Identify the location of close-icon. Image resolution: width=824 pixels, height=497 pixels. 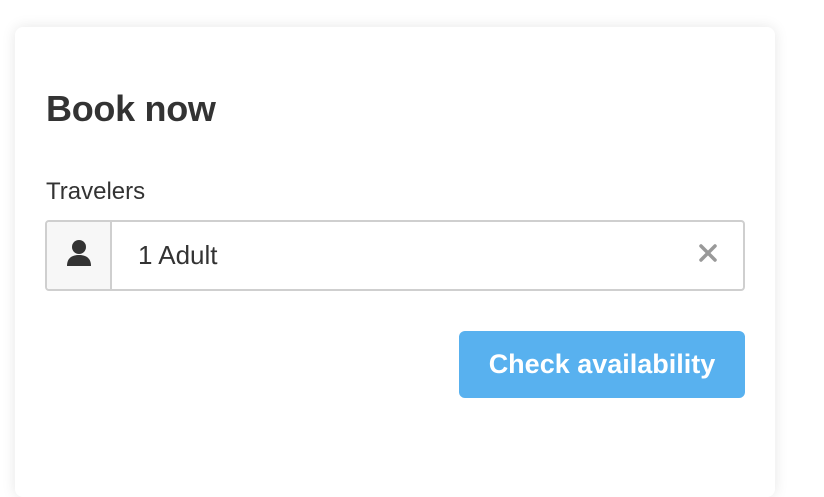
(708, 255).